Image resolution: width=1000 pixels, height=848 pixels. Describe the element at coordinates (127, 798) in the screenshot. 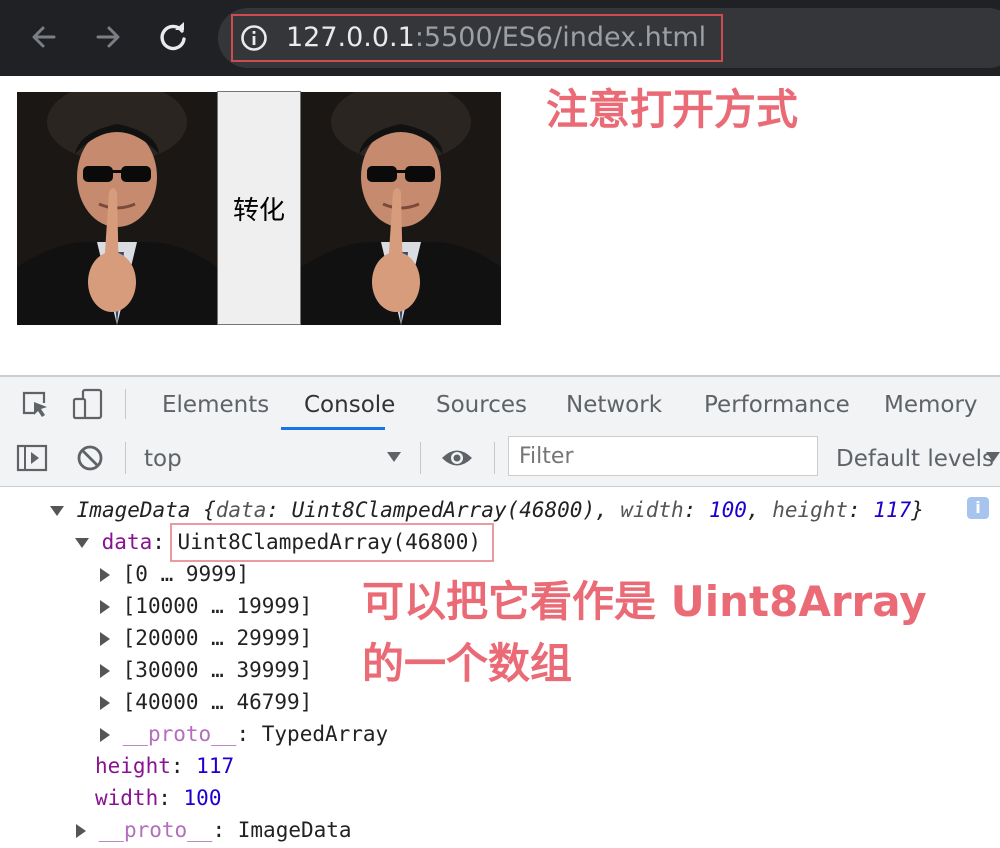

I see `width-key: width` at that location.